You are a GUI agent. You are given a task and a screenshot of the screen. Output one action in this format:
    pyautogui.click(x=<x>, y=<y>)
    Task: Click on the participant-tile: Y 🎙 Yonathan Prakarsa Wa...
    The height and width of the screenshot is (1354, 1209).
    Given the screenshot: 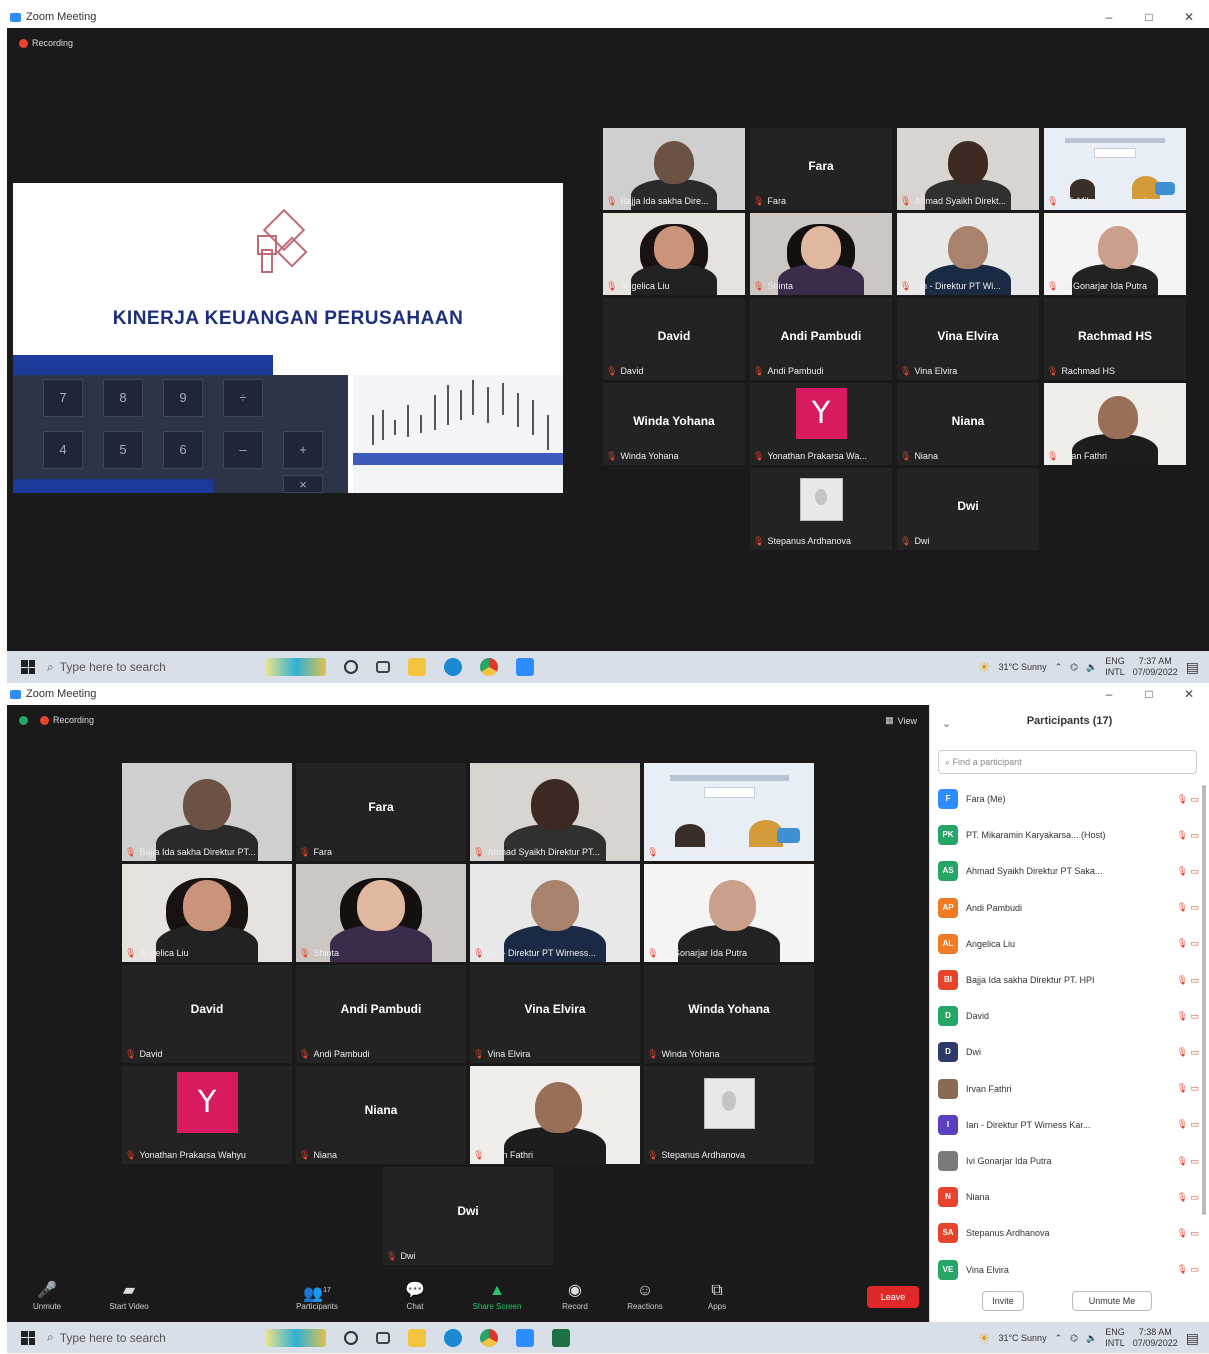 What is the action you would take?
    pyautogui.click(x=821, y=424)
    